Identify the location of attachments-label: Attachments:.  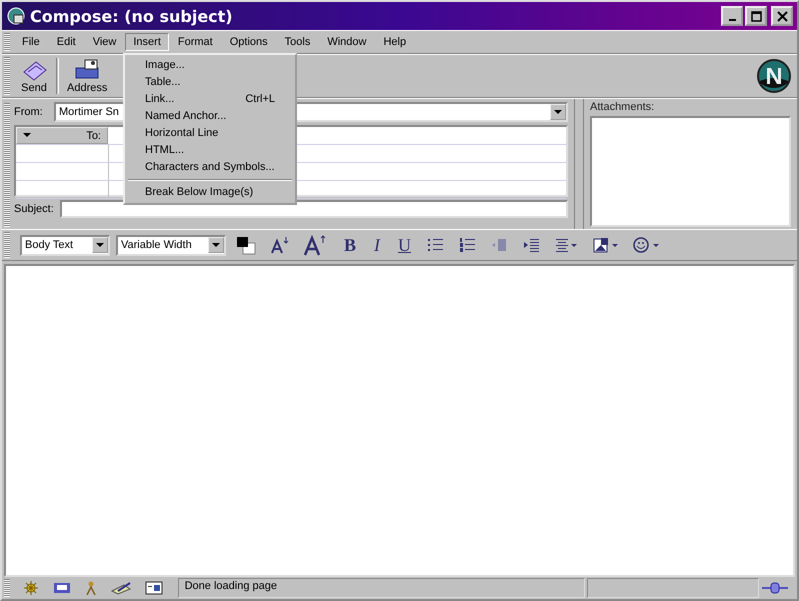
(623, 107).